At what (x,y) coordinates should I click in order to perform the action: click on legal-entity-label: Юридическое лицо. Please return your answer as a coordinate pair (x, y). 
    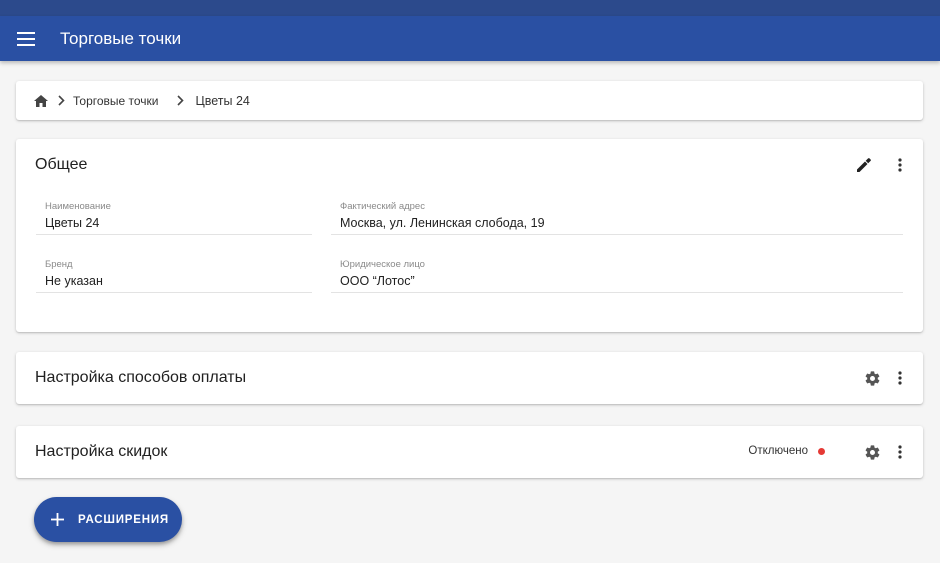
    Looking at the image, I should click on (382, 264).